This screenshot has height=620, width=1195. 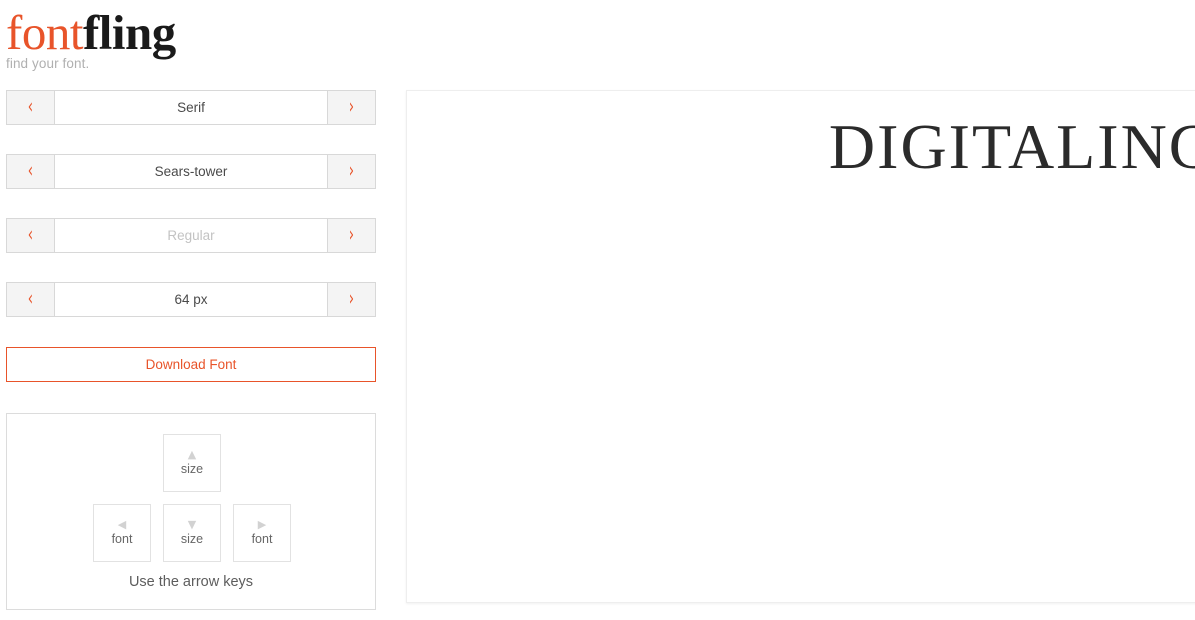 I want to click on style-next-button: ›, so click(x=351, y=235).